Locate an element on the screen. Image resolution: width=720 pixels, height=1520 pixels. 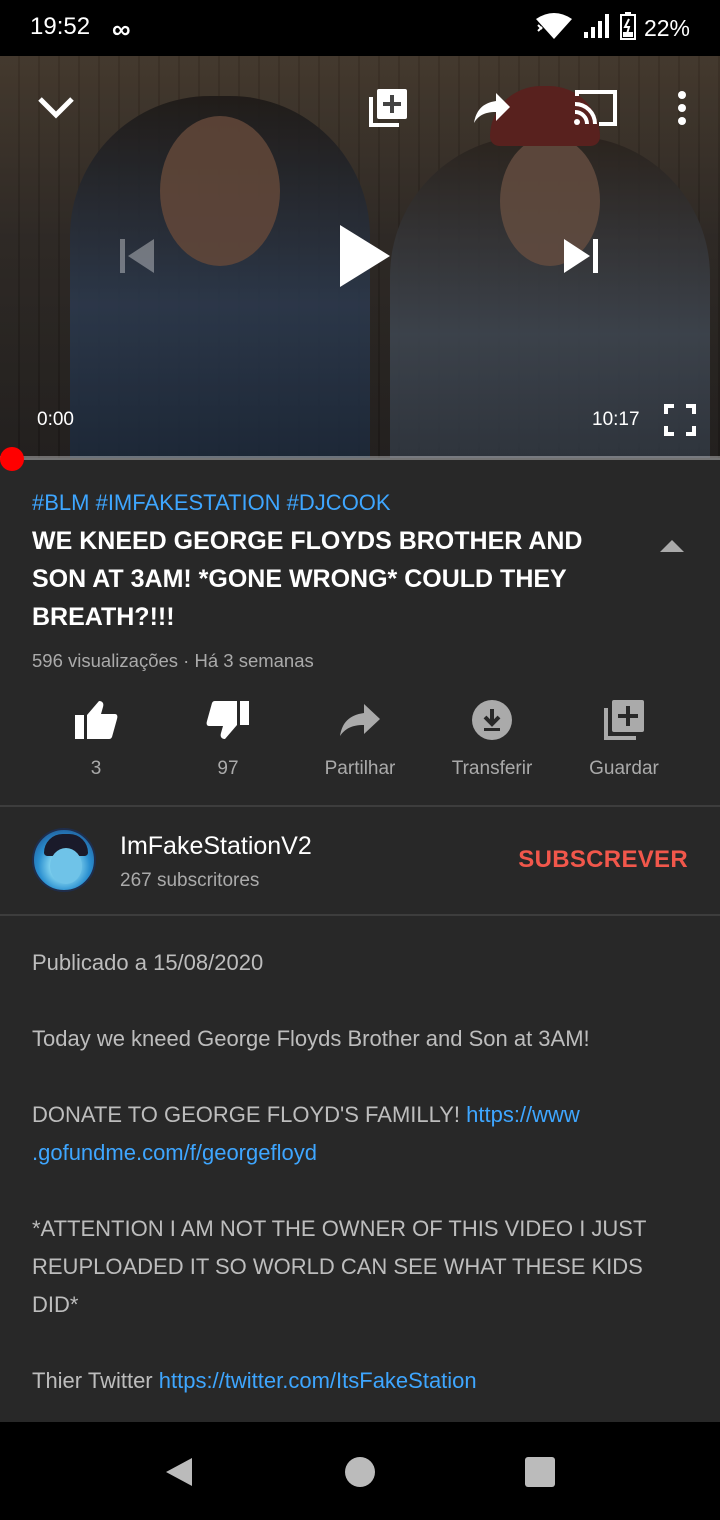
cast-icon is located at coordinates (595, 108).